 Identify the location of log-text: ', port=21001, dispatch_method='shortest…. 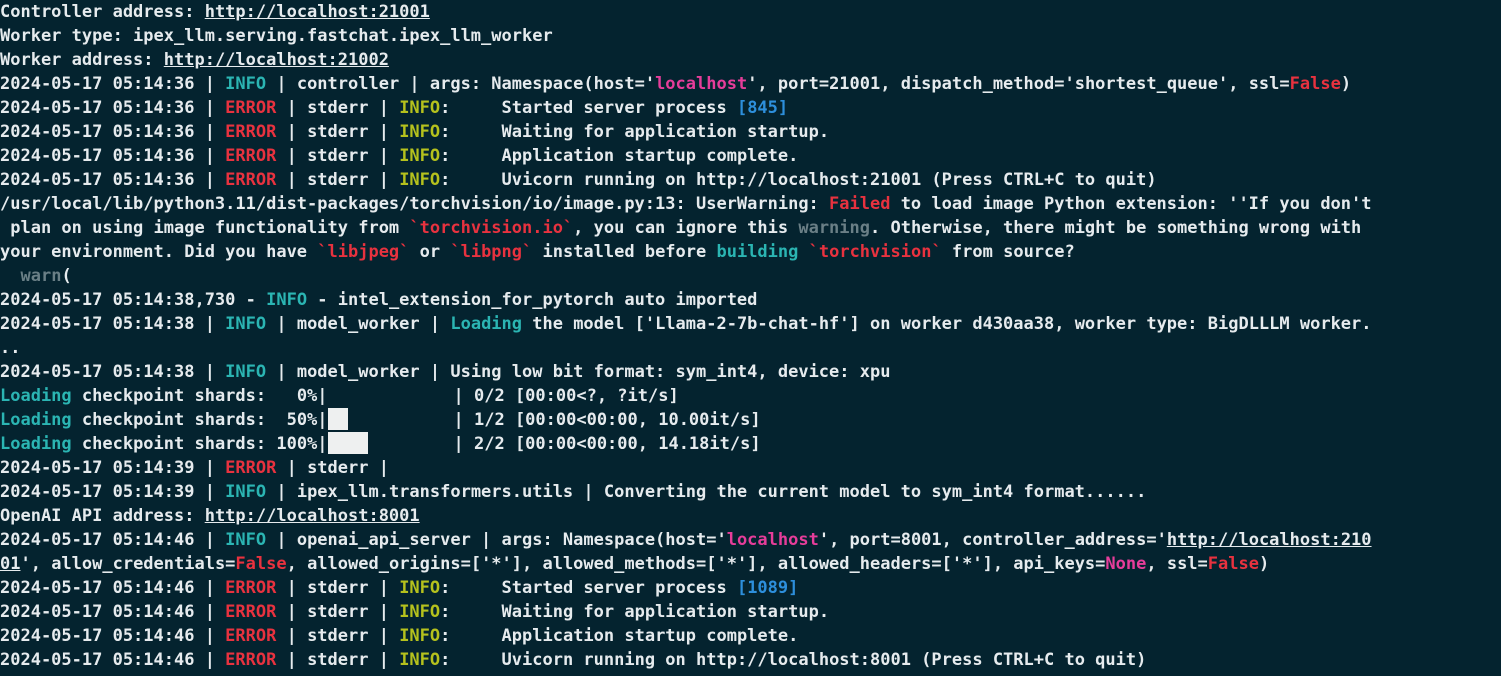
(1018, 84).